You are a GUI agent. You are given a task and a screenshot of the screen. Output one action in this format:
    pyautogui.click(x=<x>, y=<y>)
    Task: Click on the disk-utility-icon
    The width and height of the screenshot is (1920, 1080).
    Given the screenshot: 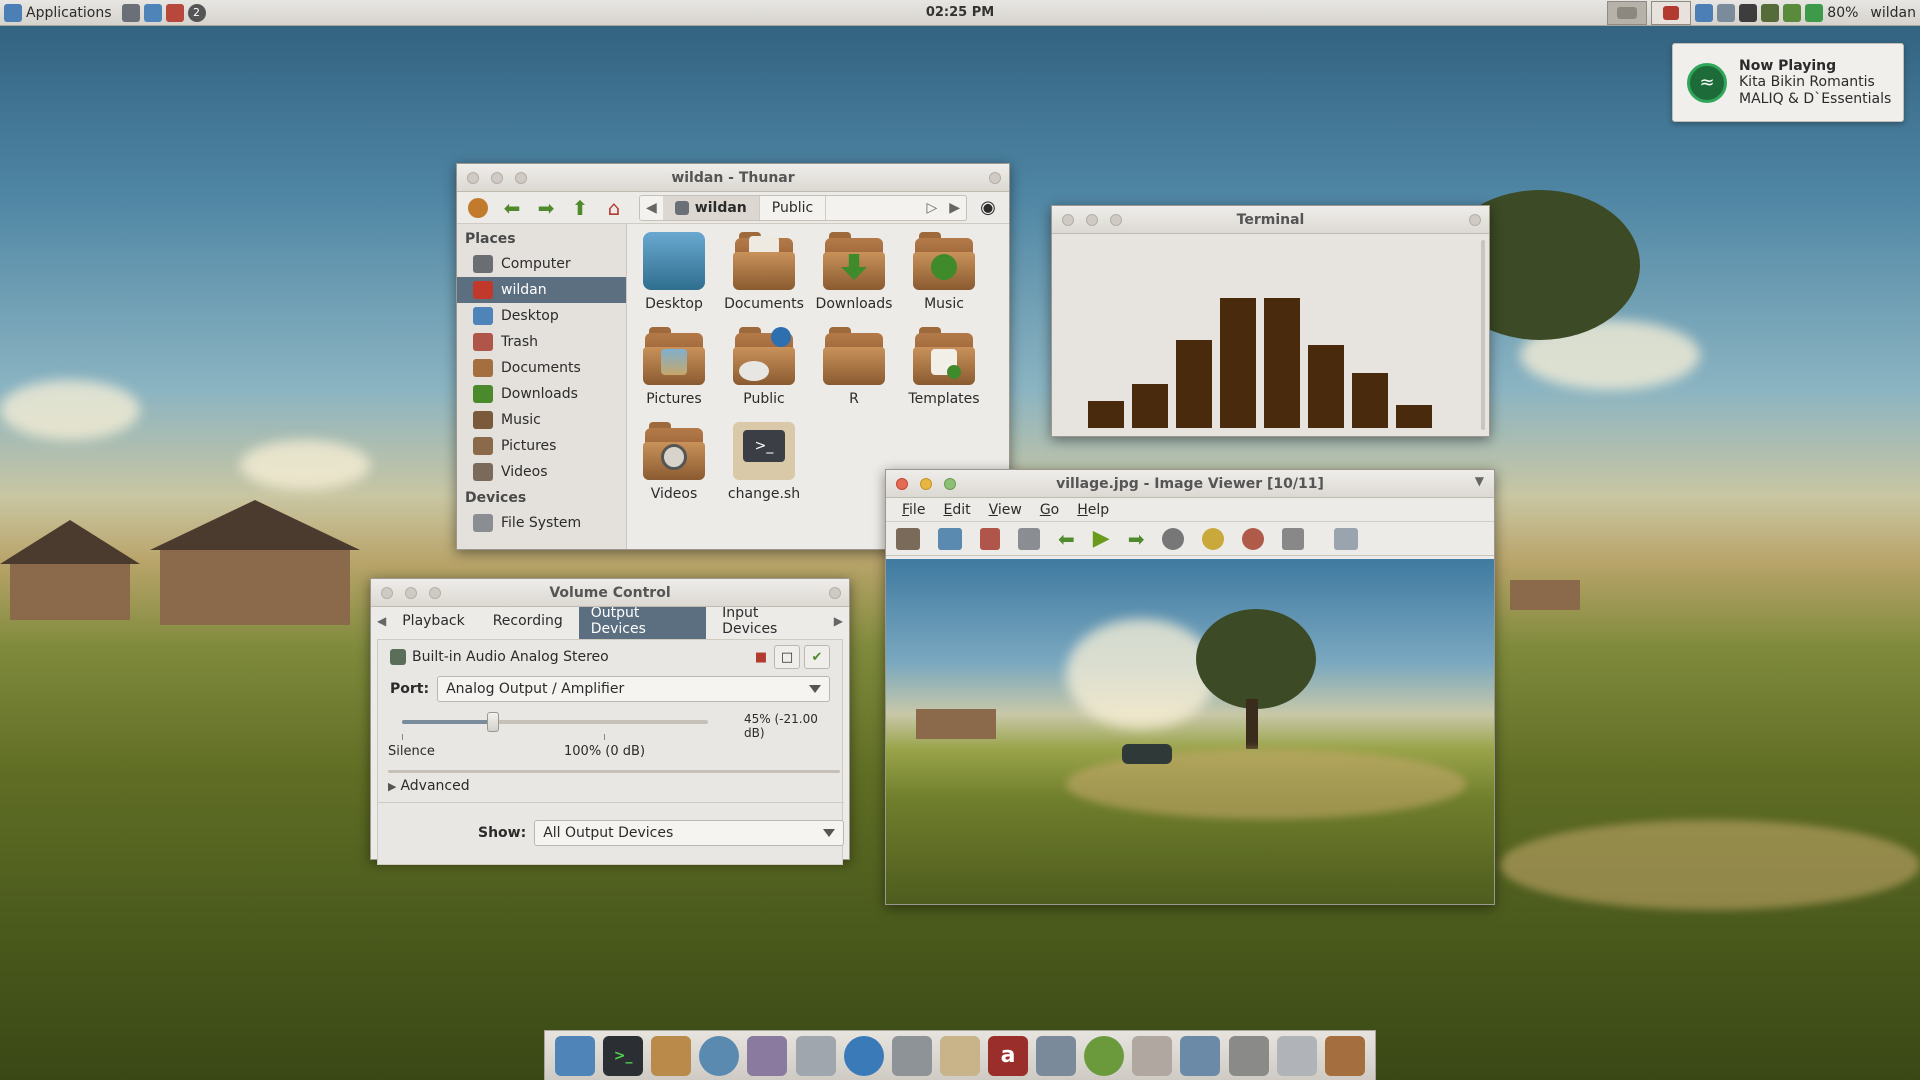 What is the action you would take?
    pyautogui.click(x=1152, y=1055)
    